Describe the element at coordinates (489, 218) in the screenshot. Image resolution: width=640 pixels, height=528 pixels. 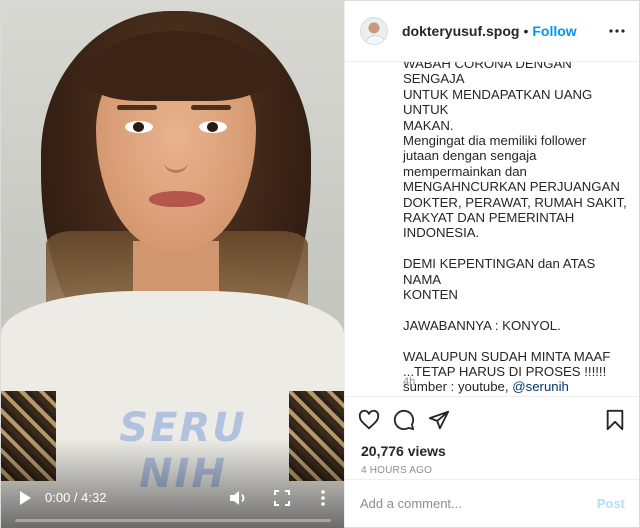
I see `caption-line: RAKYAT DAN PEMERINTAH` at that location.